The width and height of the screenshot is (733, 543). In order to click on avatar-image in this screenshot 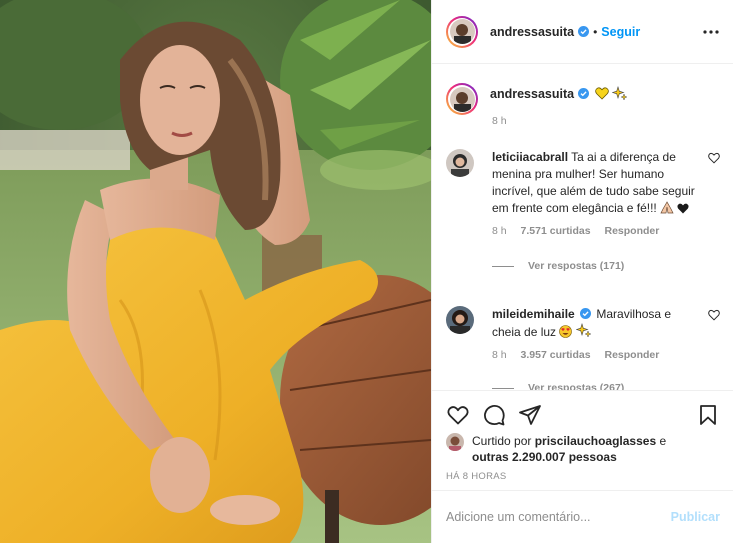, I will do `click(462, 31)`.